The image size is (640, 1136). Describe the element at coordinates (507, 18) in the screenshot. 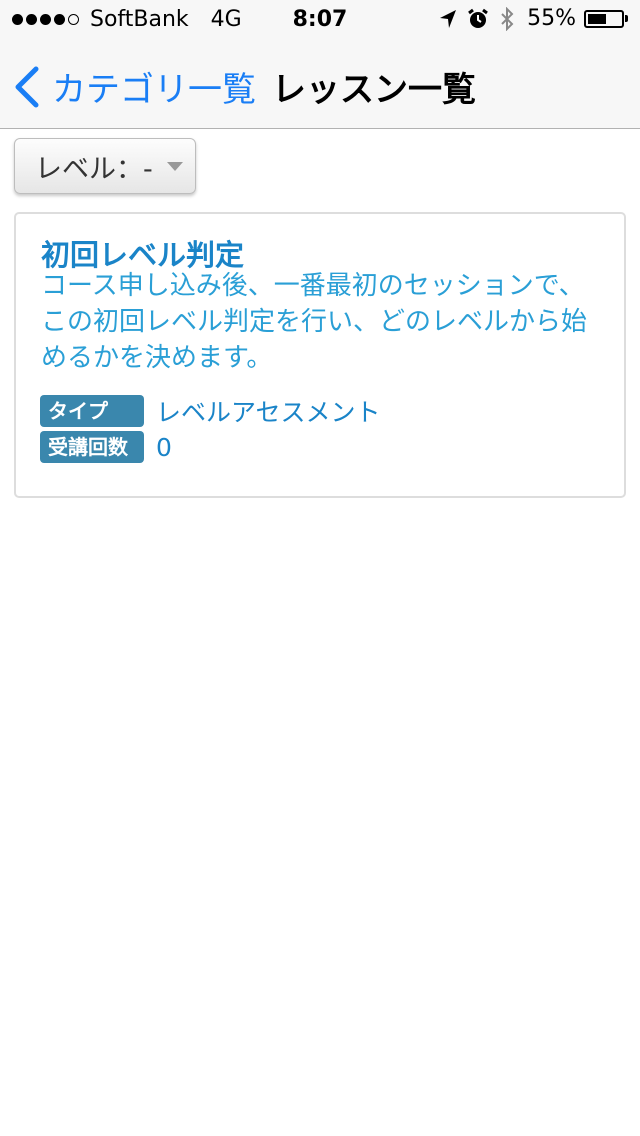

I see `bluetooth-icon` at that location.